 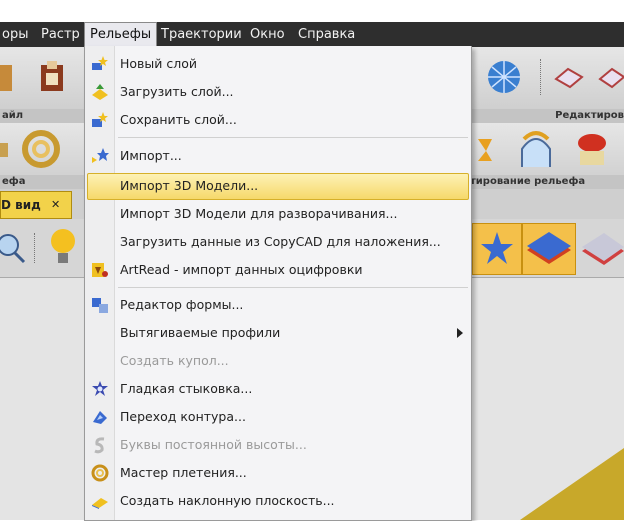 What do you see at coordinates (267, 34) in the screenshot?
I see `menu-window: Окно` at bounding box center [267, 34].